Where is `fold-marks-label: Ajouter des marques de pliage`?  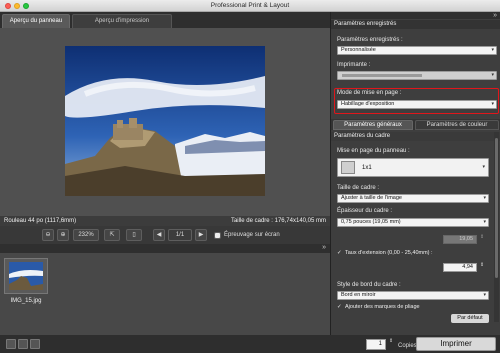
fold-marks-label: Ajouter des marques de pliage is located at coordinates (382, 307).